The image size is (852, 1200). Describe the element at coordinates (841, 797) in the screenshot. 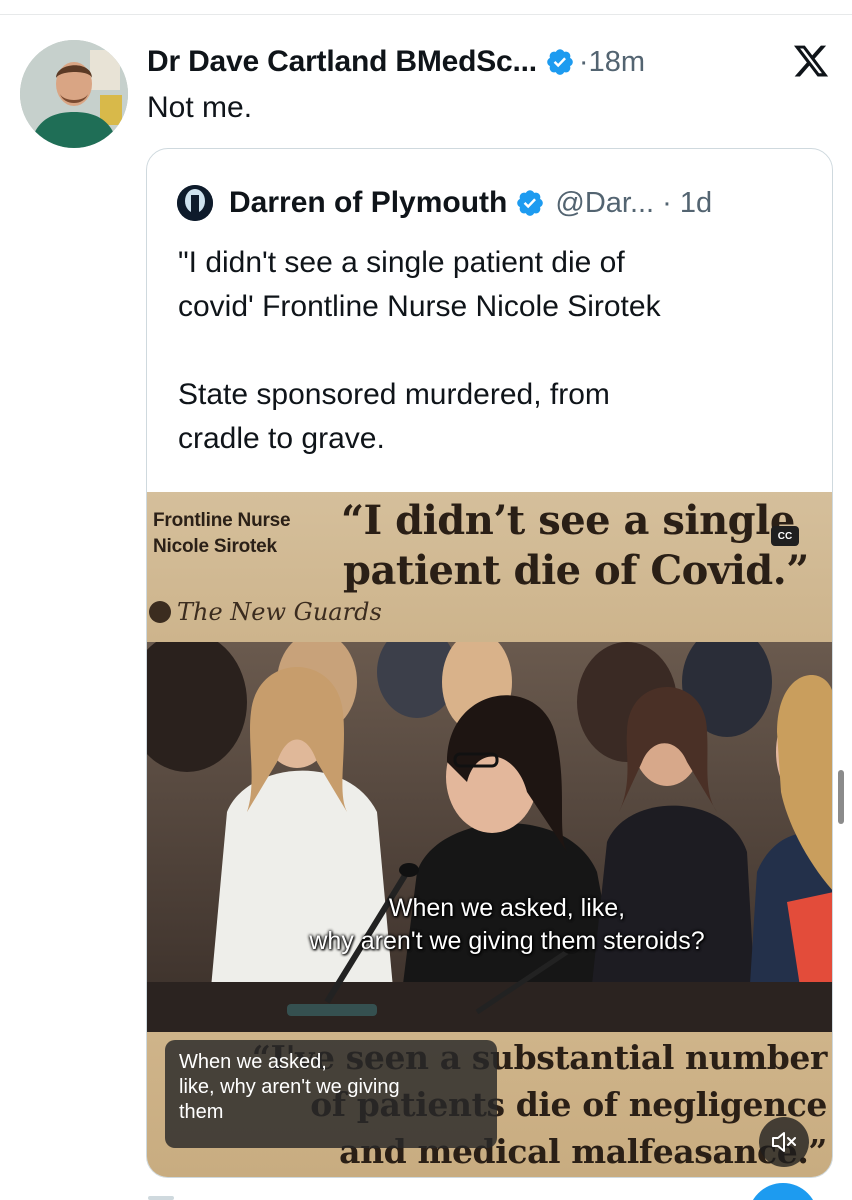

I see `scrollbar` at that location.